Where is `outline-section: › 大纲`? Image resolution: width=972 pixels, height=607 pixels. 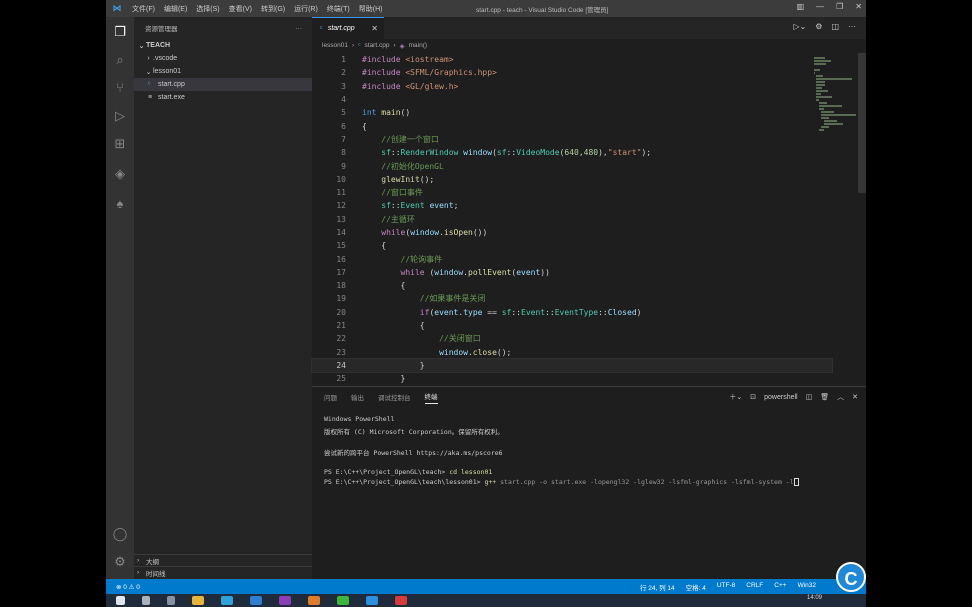
outline-section: › 大纲 is located at coordinates (223, 560).